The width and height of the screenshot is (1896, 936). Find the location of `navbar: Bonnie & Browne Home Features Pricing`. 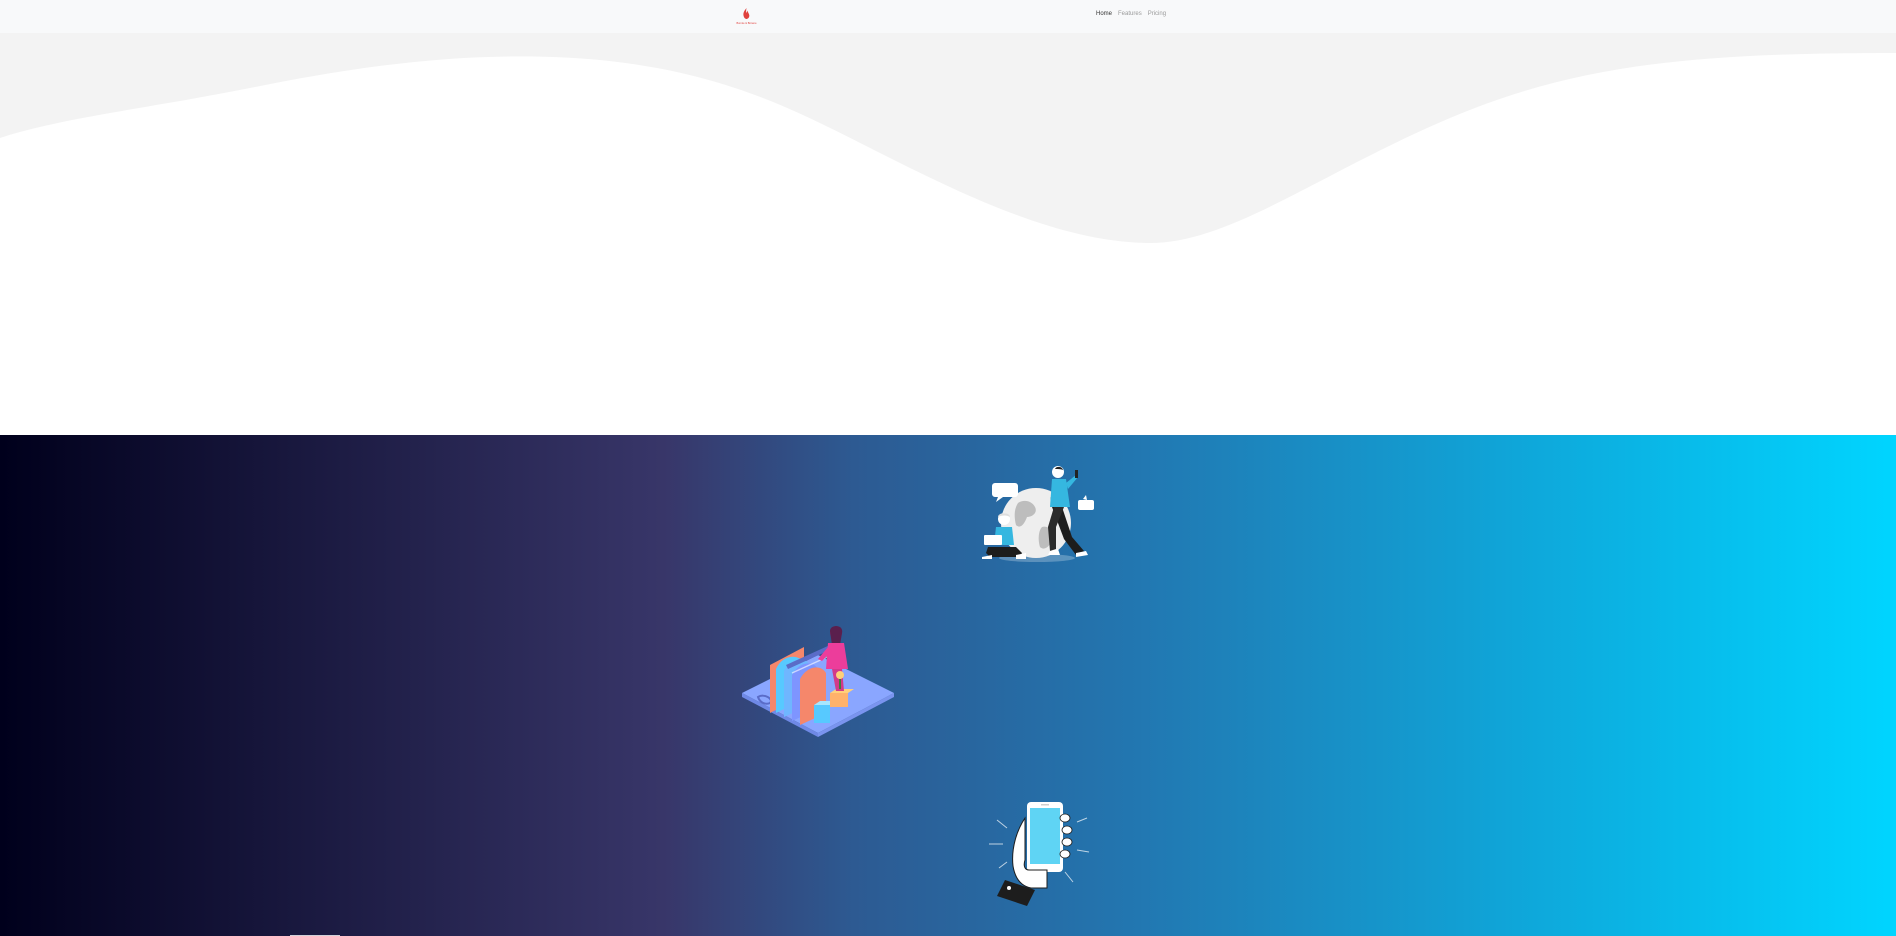

navbar: Bonnie & Browne Home Features Pricing is located at coordinates (948, 16).